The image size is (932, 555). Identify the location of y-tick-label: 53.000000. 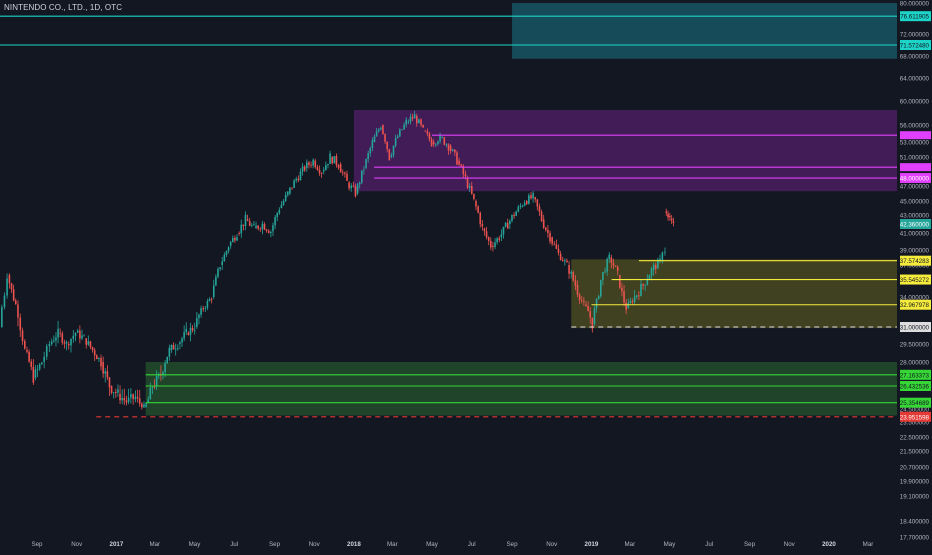
(915, 143).